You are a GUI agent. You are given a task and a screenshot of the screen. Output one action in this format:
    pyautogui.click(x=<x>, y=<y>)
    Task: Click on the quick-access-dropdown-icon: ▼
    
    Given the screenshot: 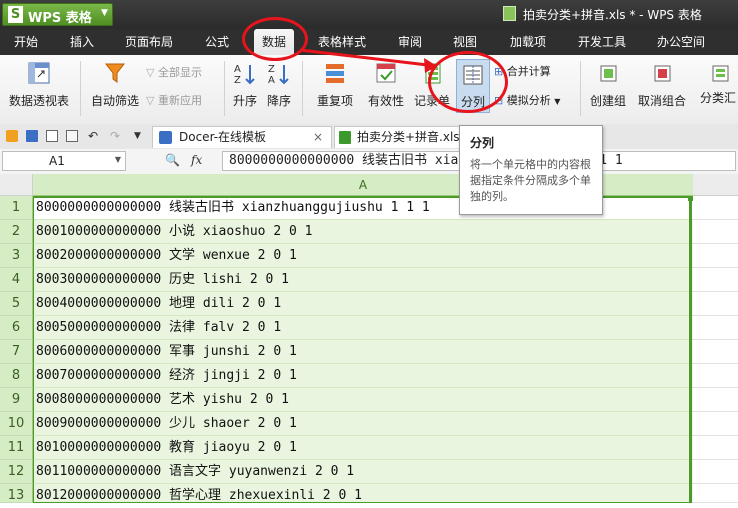 What is the action you would take?
    pyautogui.click(x=140, y=136)
    